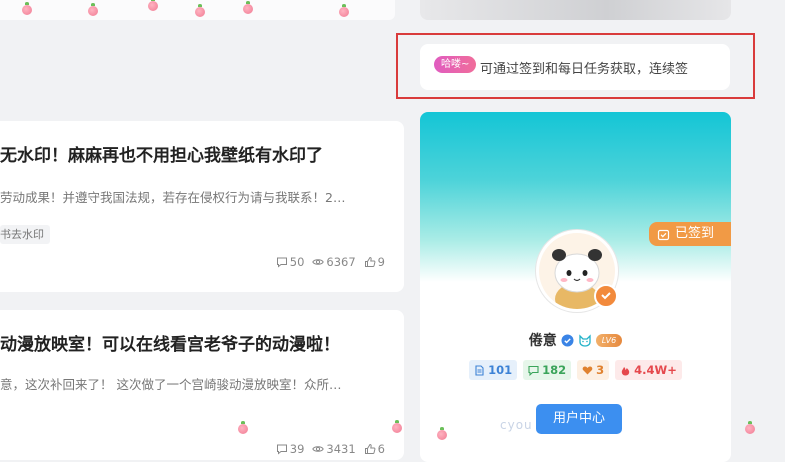  I want to click on stat-comments-value: 182, so click(554, 370).